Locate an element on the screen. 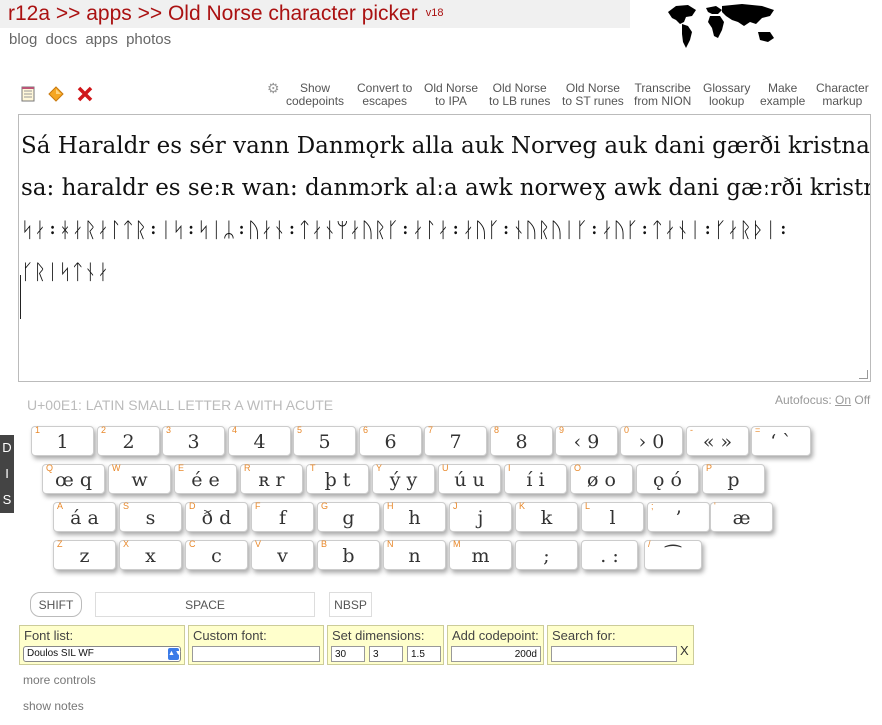 The height and width of the screenshot is (725, 882). key-char: x is located at coordinates (150, 556).